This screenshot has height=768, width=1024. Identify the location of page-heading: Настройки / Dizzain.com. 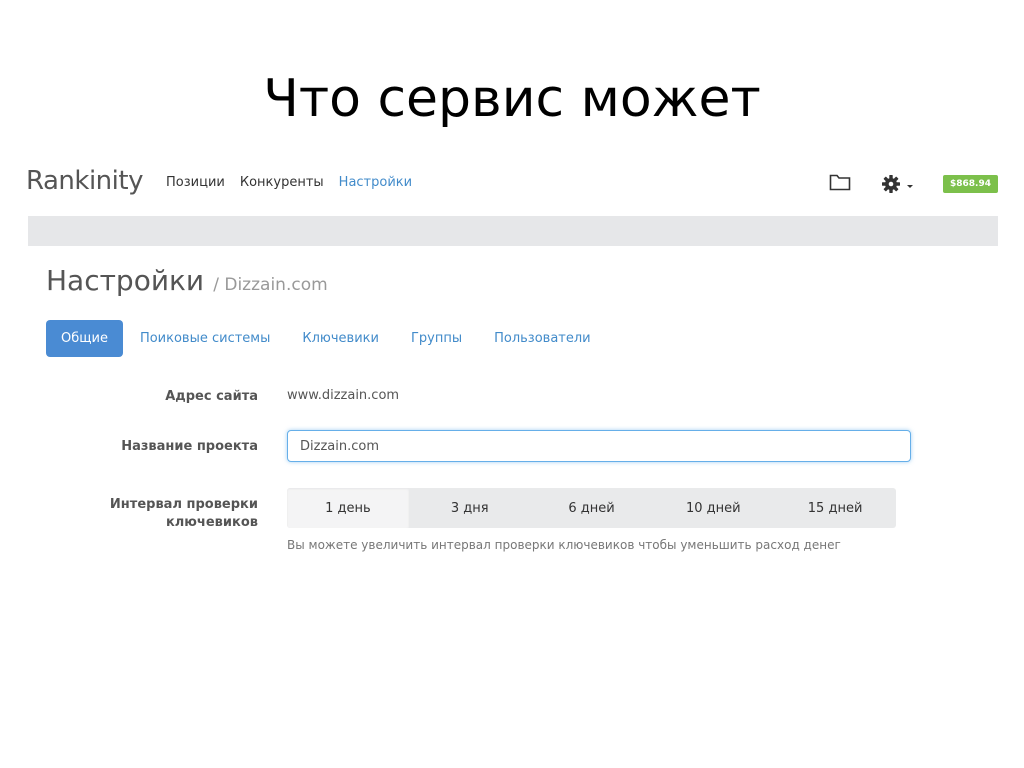
(187, 280).